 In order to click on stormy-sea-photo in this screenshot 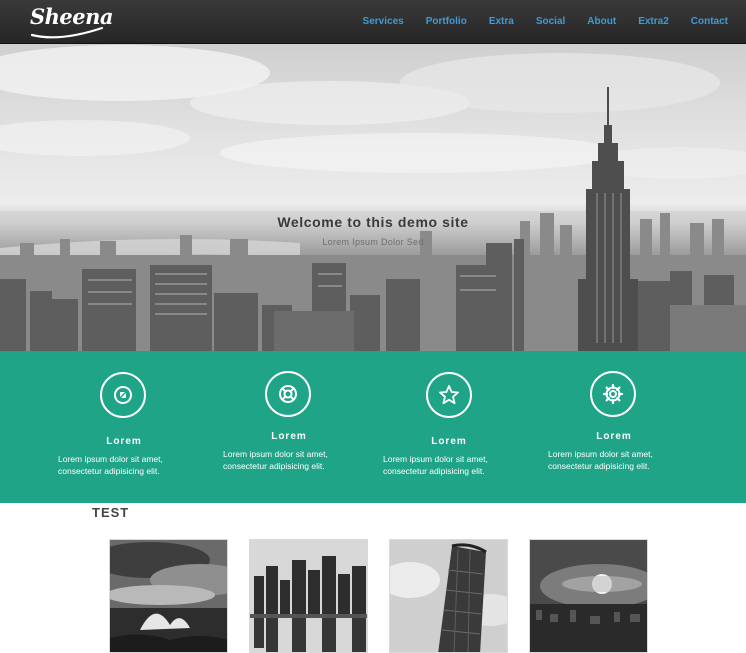, I will do `click(168, 596)`.